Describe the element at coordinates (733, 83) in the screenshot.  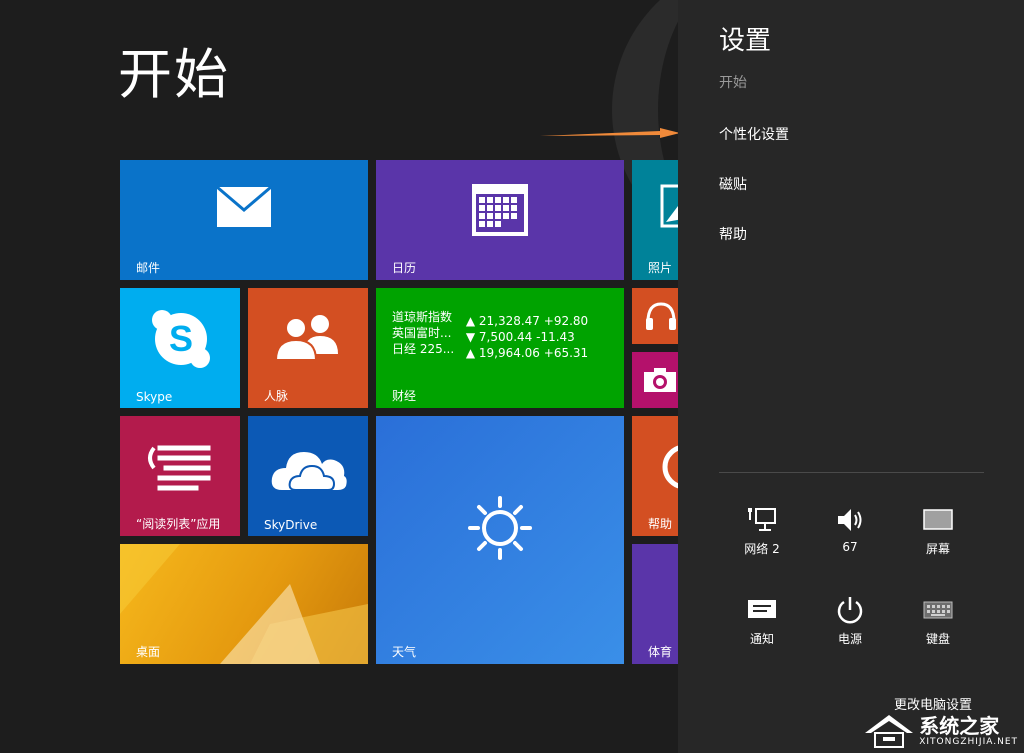
I see `settings-subtitle: 开始` at that location.